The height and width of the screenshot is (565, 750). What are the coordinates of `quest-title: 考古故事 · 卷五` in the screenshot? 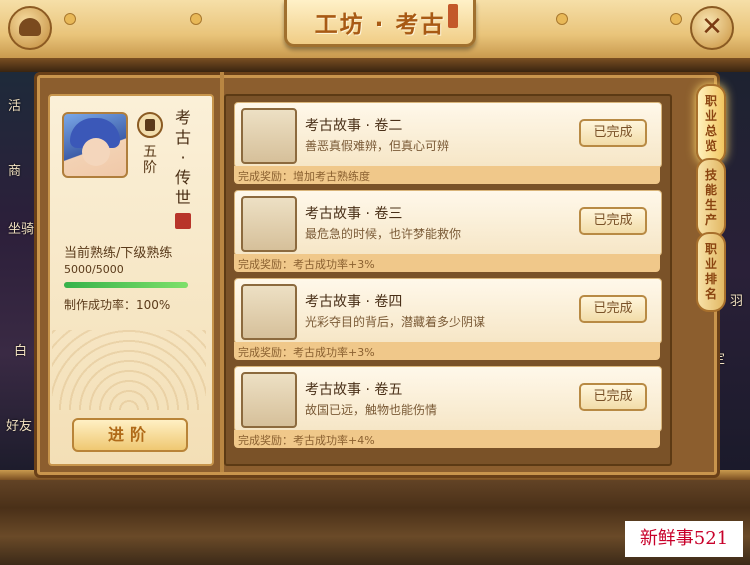 It's located at (354, 390).